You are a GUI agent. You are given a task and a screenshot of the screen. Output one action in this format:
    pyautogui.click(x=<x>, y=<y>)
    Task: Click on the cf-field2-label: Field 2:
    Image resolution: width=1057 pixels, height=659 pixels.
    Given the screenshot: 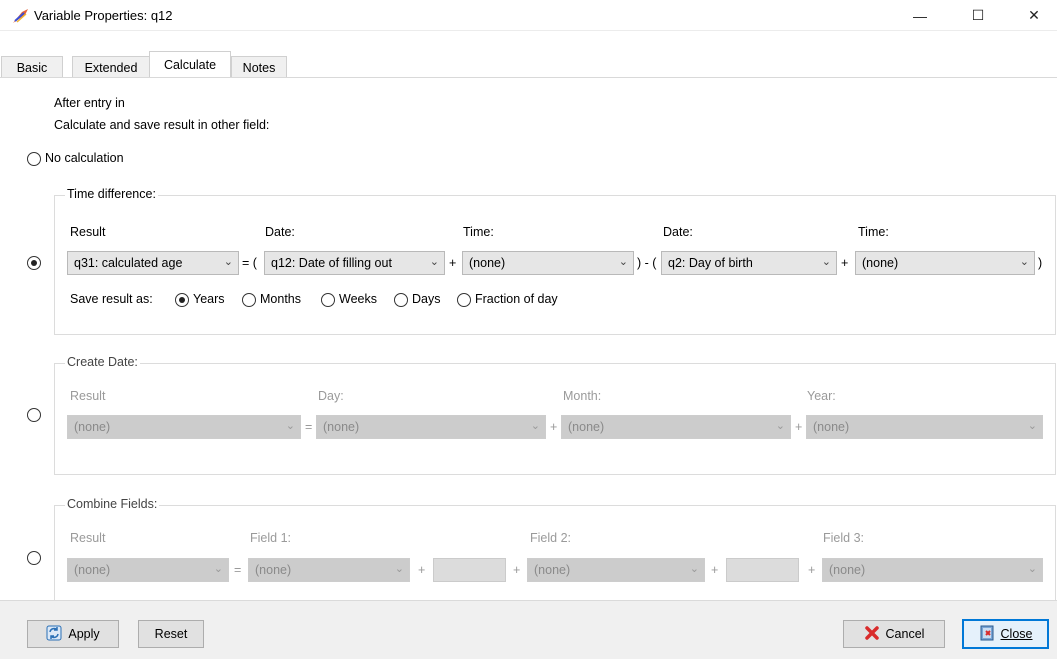 What is the action you would take?
    pyautogui.click(x=550, y=538)
    